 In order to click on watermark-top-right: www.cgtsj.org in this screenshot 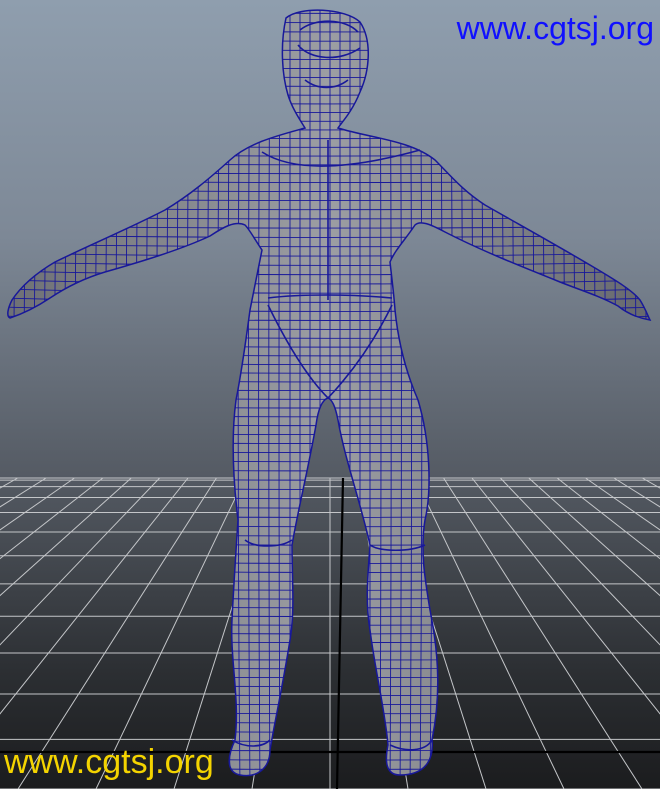, I will do `click(555, 28)`.